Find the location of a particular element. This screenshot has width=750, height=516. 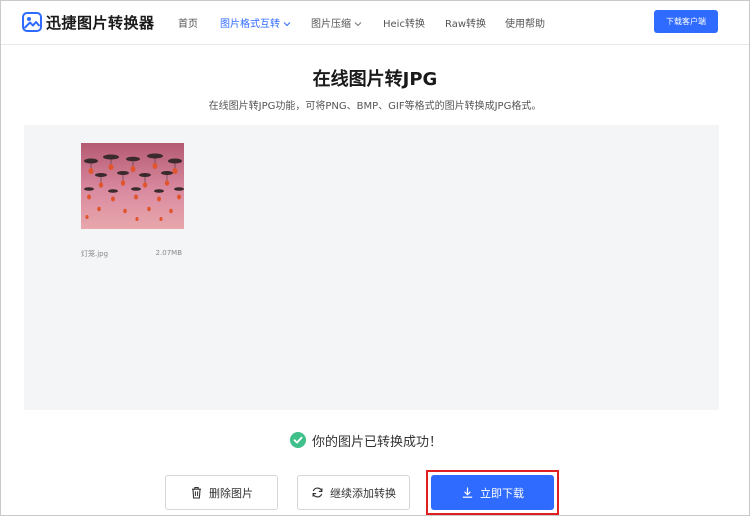

file-card: 灯笼.jpg 2.07MB is located at coordinates (132, 202).